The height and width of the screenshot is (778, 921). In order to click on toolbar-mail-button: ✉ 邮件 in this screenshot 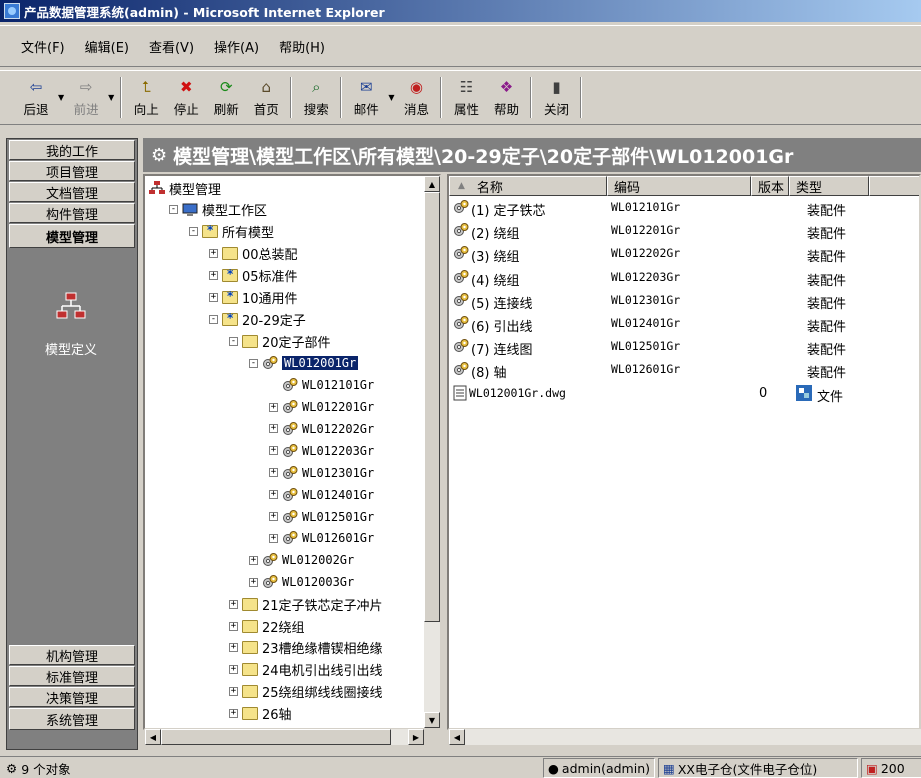, I will do `click(366, 97)`.